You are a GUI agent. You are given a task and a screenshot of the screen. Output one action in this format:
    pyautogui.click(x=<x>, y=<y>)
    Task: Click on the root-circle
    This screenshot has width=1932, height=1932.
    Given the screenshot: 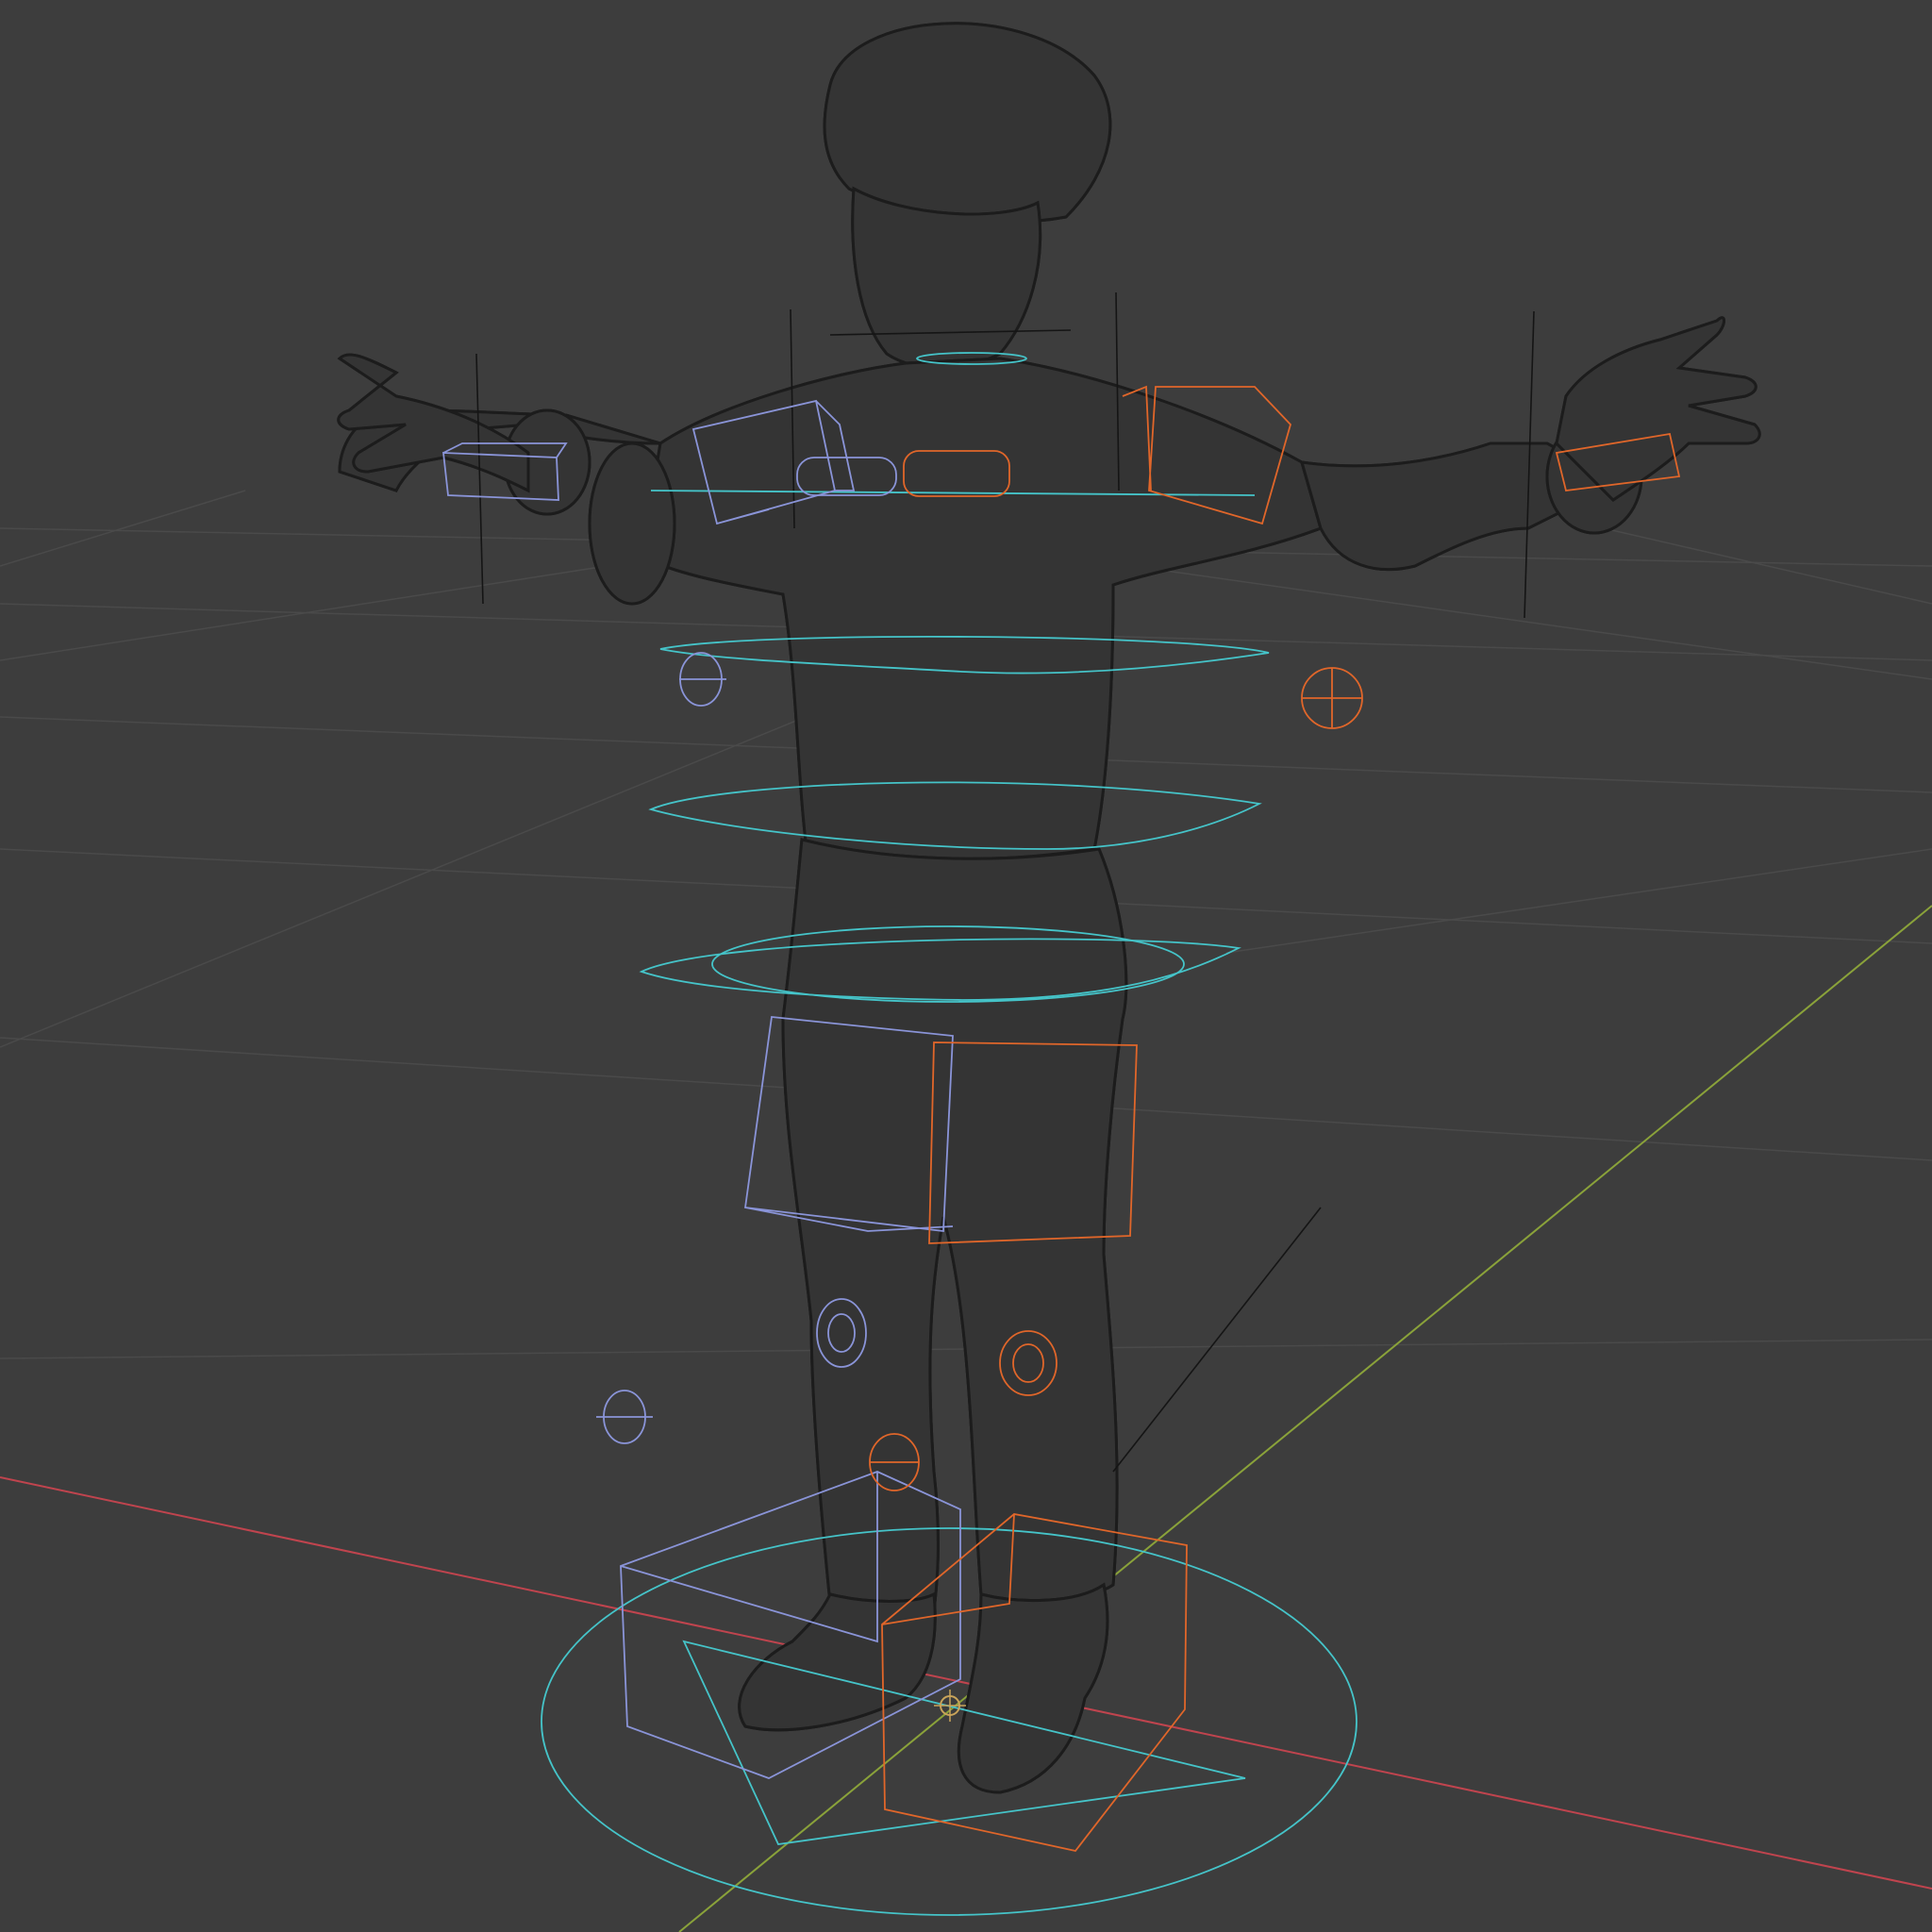 What is the action you would take?
    pyautogui.click(x=949, y=1721)
    